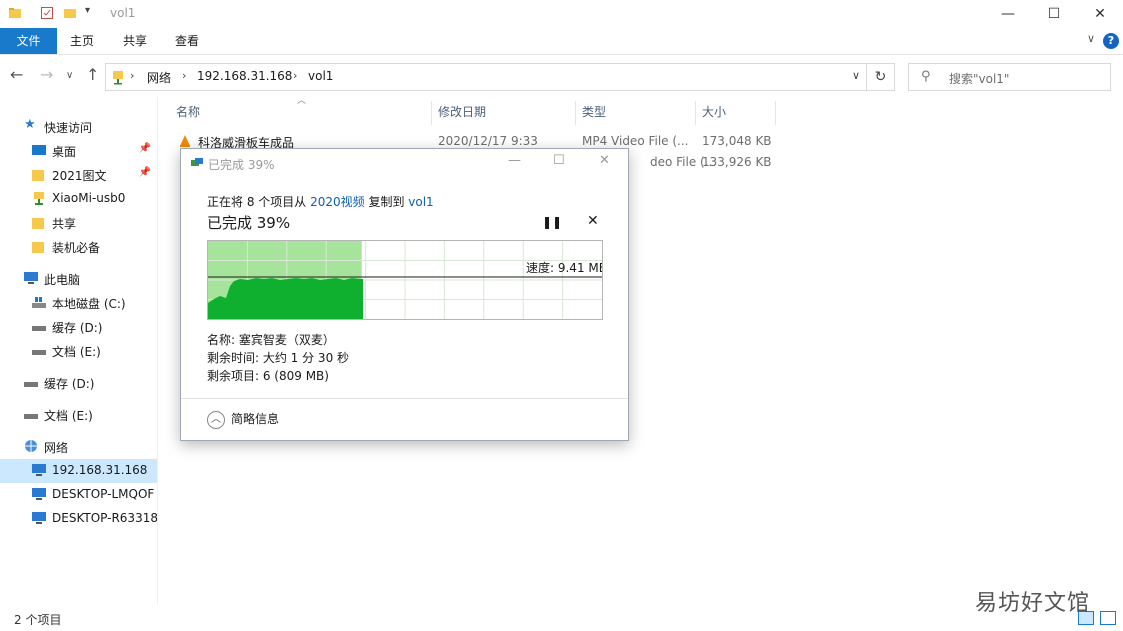 The image size is (1123, 631). What do you see at coordinates (92, 74) in the screenshot?
I see `up-button: ↑` at bounding box center [92, 74].